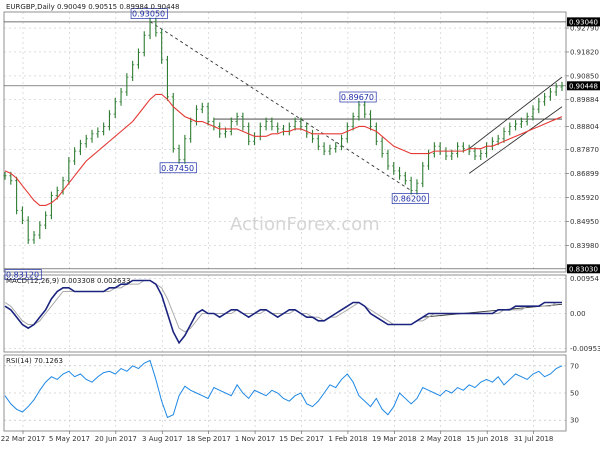  What do you see at coordinates (583, 86) in the screenshot?
I see `level-tag-label: 0.90448` at bounding box center [583, 86].